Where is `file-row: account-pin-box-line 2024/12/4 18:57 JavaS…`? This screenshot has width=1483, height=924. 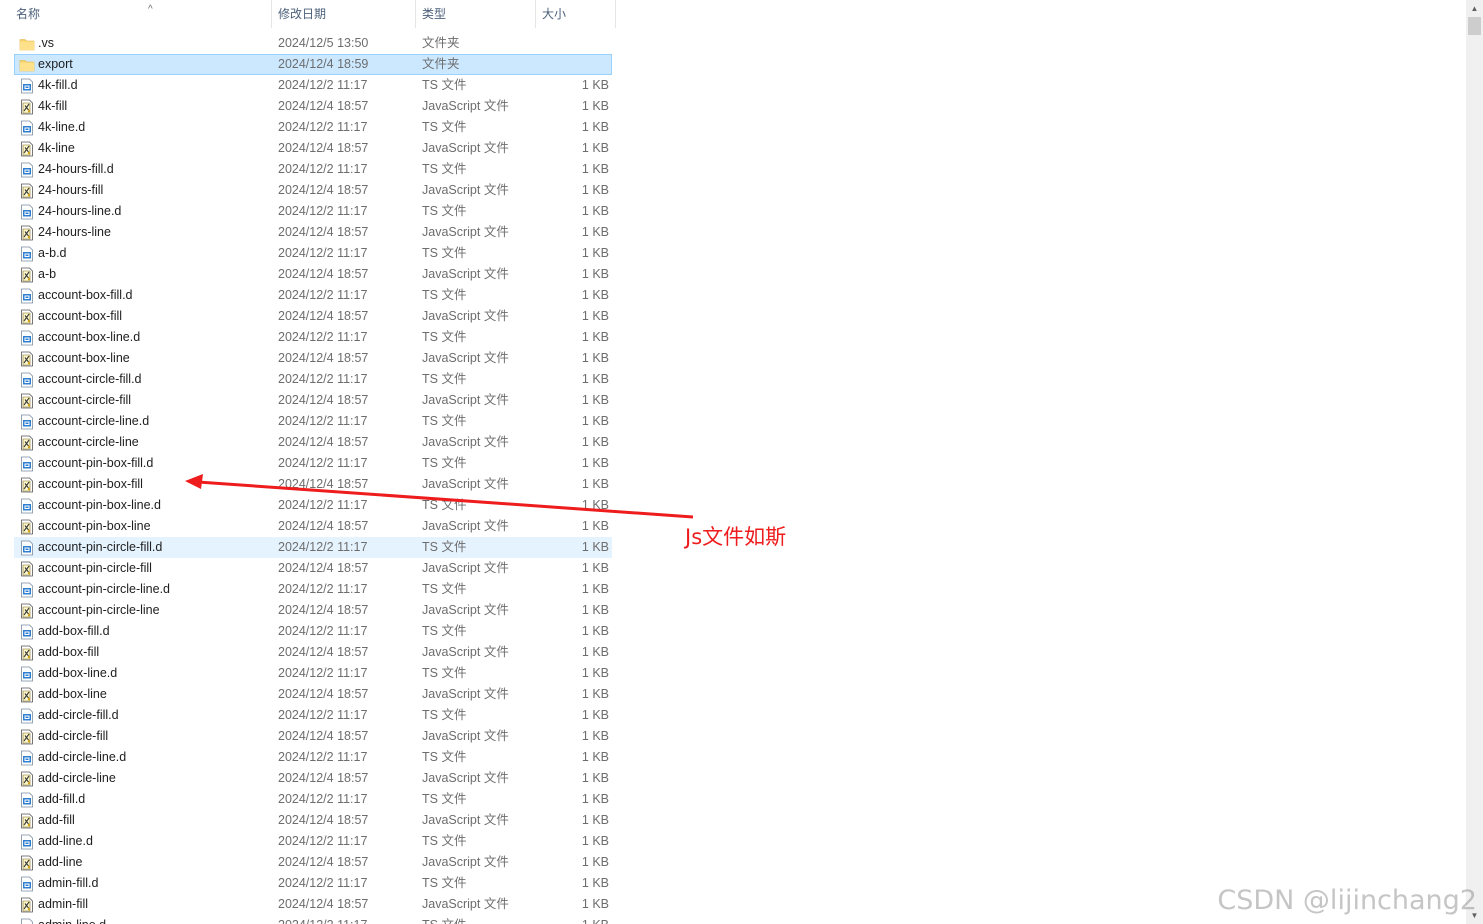 file-row: account-pin-box-line 2024/12/4 18:57 JavaS… is located at coordinates (313, 526).